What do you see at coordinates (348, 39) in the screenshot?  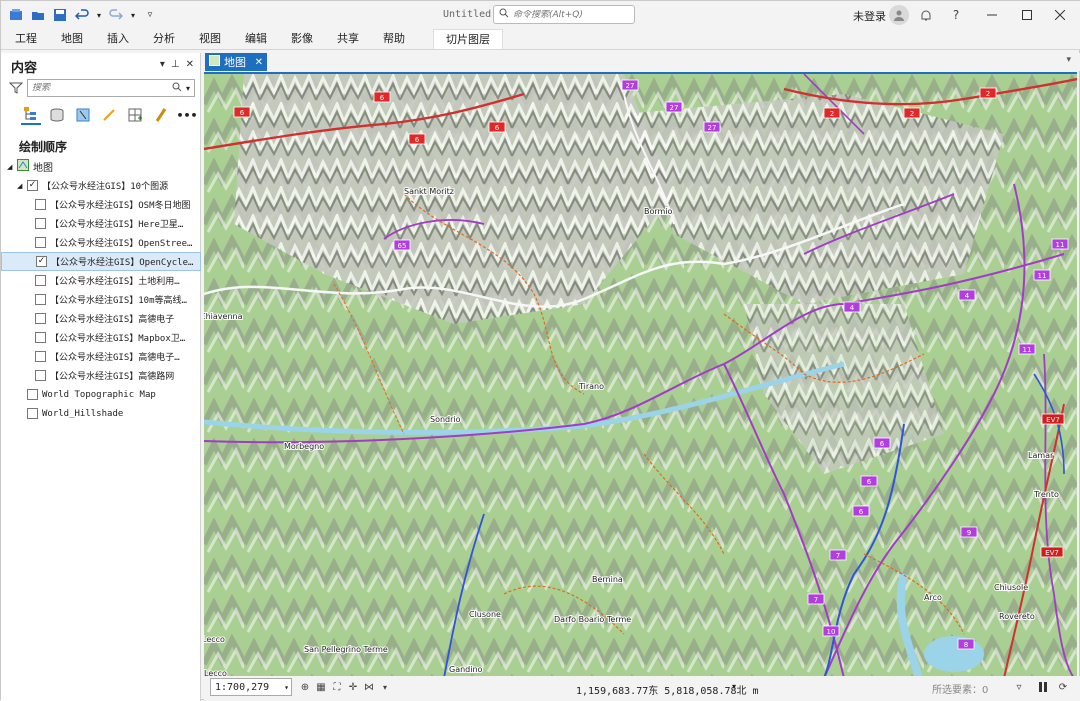 I see `tab-share: 共享` at bounding box center [348, 39].